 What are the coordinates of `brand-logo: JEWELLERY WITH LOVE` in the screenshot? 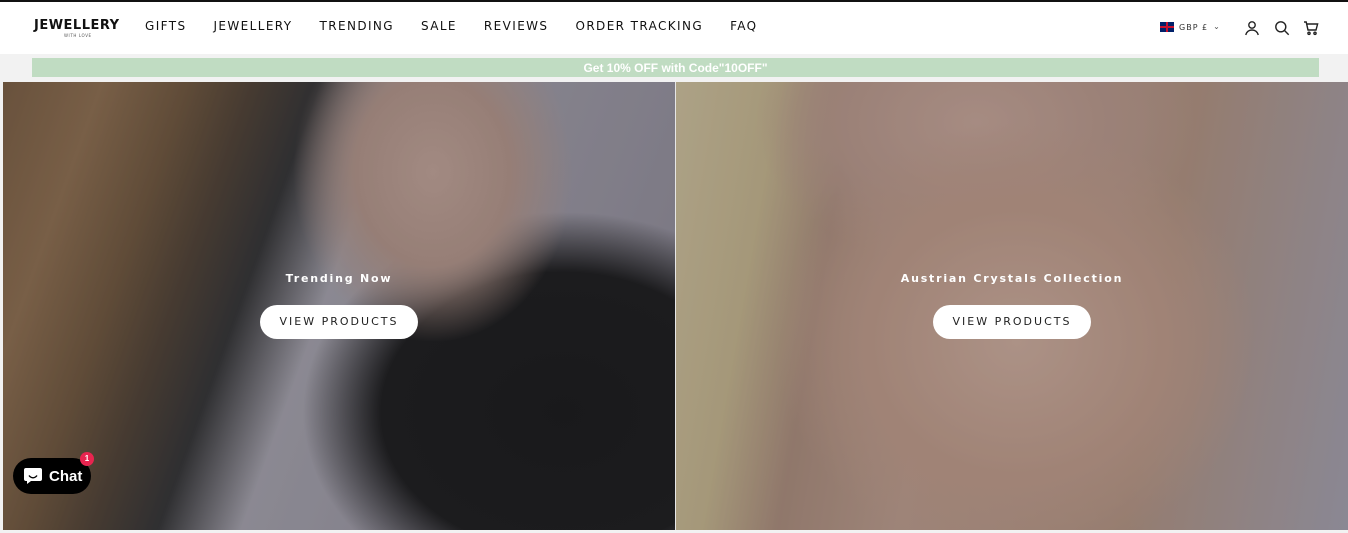 It's located at (77, 29).